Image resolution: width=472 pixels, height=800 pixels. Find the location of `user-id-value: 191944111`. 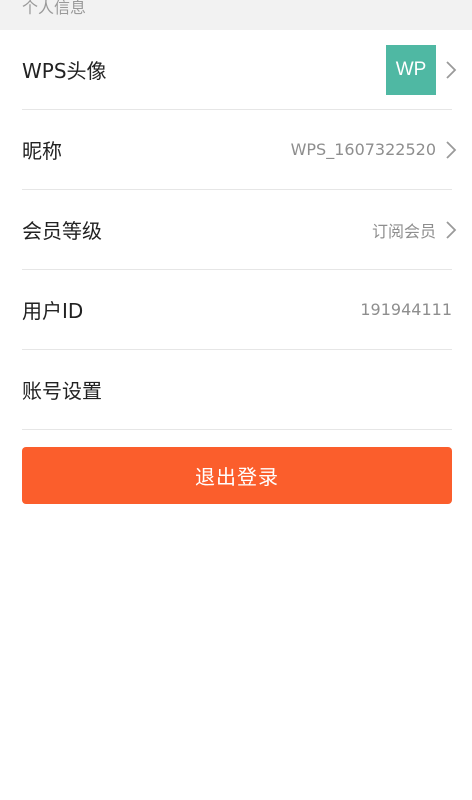

user-id-value: 191944111 is located at coordinates (406, 309).